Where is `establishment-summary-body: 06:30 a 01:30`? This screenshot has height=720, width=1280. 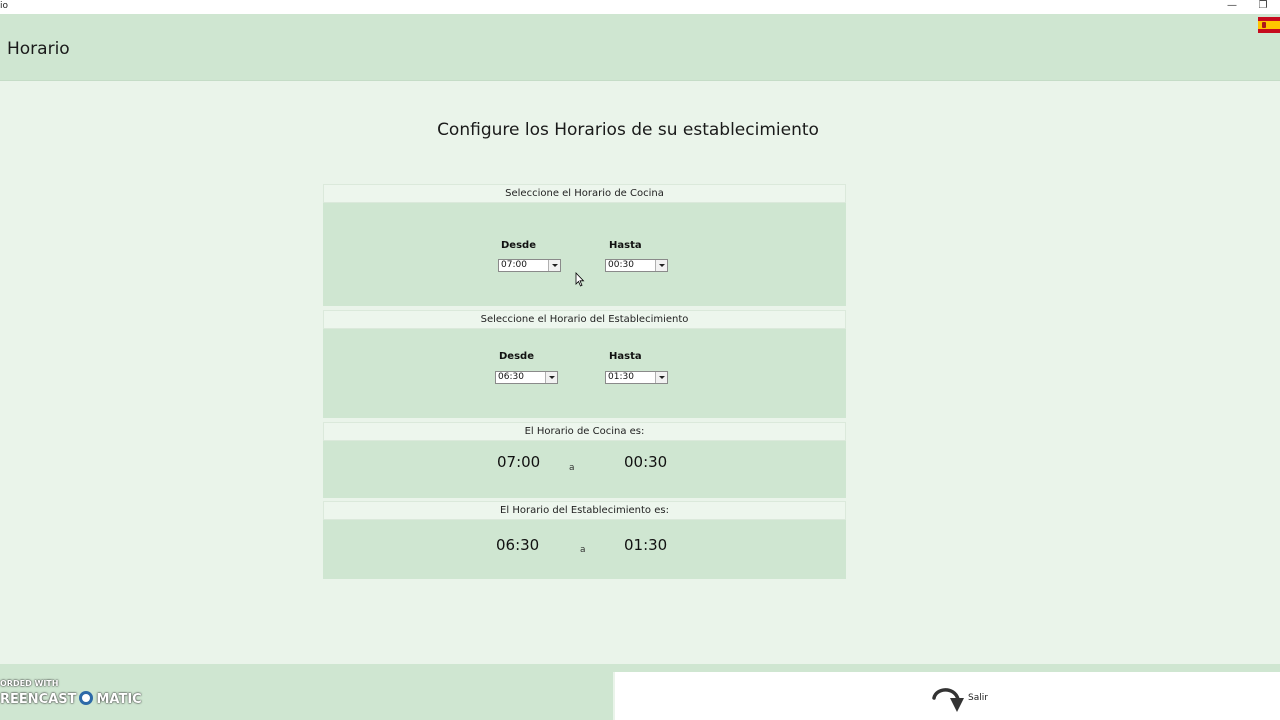
establishment-summary-body: 06:30 a 01:30 is located at coordinates (584, 549).